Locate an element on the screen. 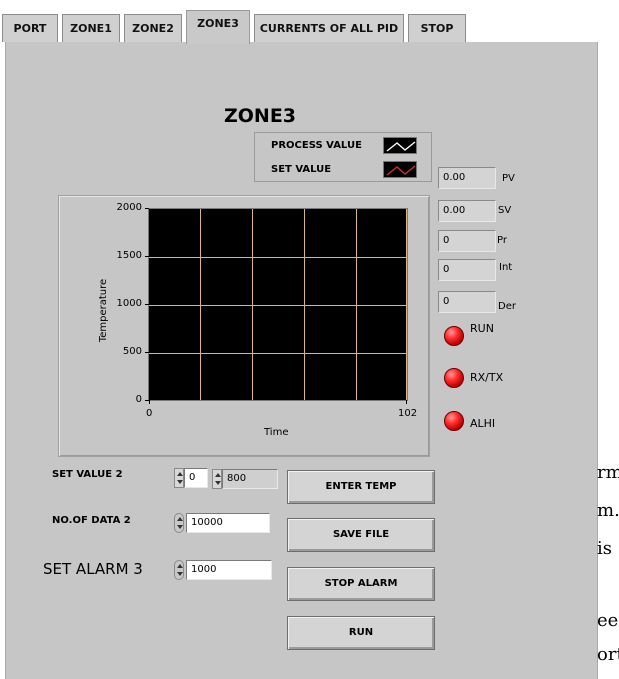 The image size is (619, 679). legend-label: SET VALUE is located at coordinates (301, 169).